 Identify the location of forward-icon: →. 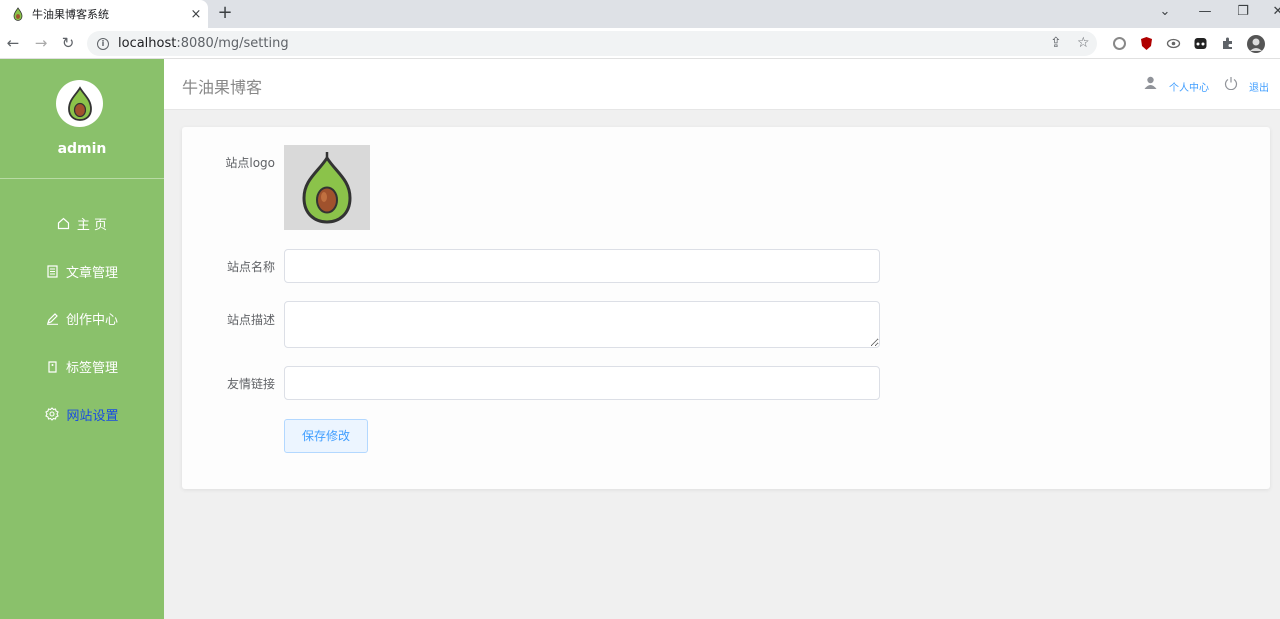
(41, 43).